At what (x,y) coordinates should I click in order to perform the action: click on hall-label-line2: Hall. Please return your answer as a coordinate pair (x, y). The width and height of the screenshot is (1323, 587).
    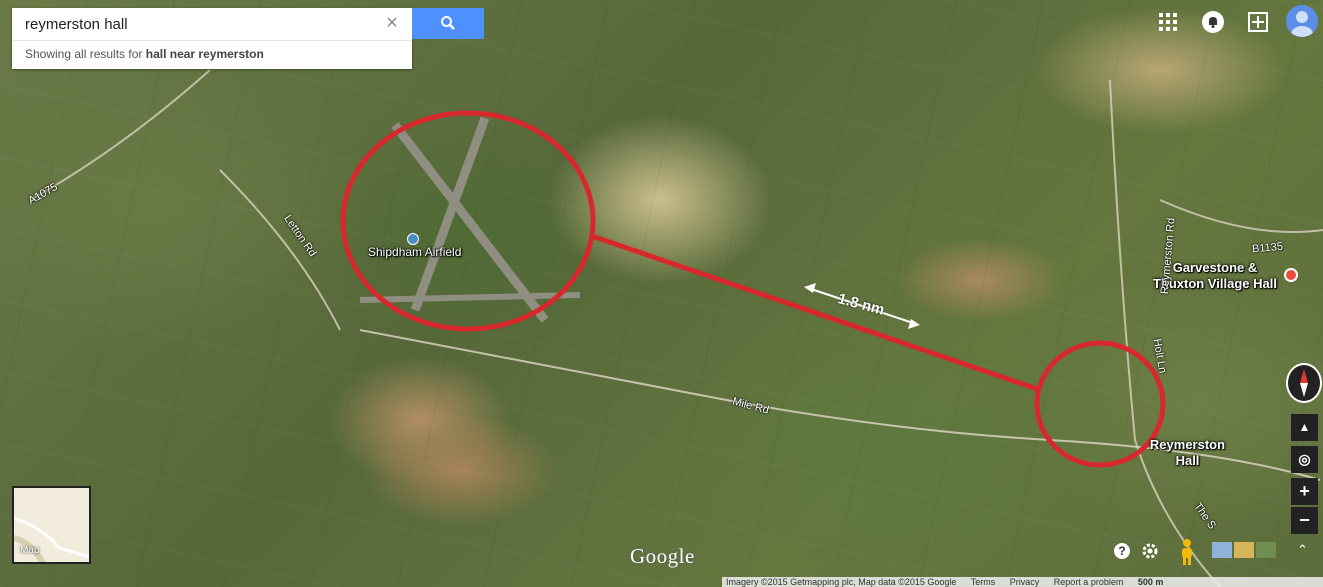
    Looking at the image, I should click on (1187, 460).